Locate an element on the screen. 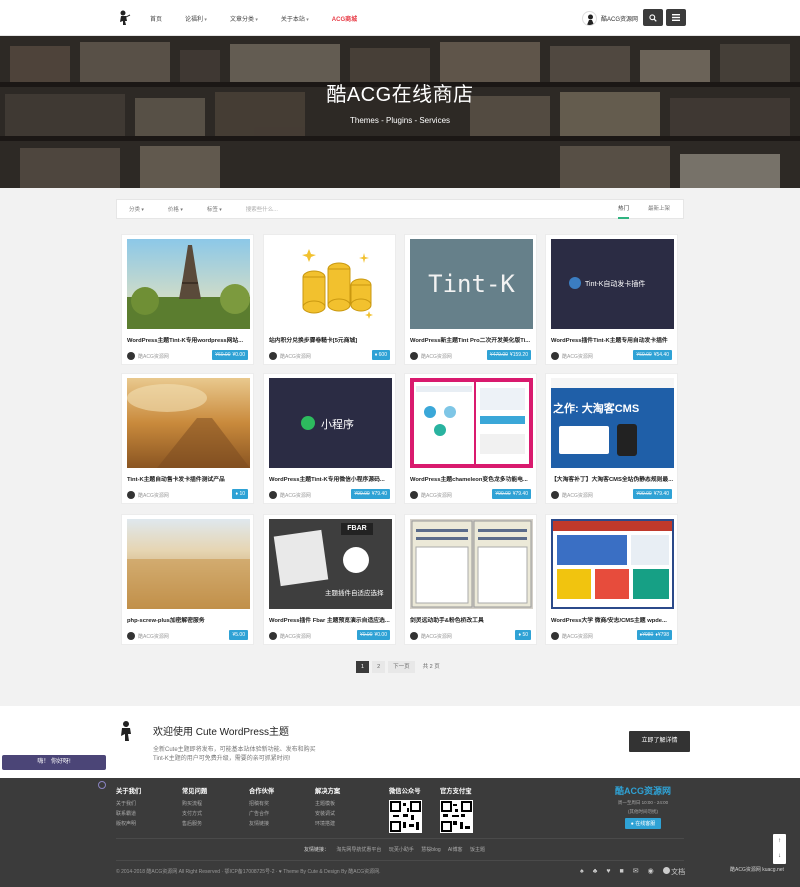  footer-link: 主题模板 is located at coordinates (327, 803).